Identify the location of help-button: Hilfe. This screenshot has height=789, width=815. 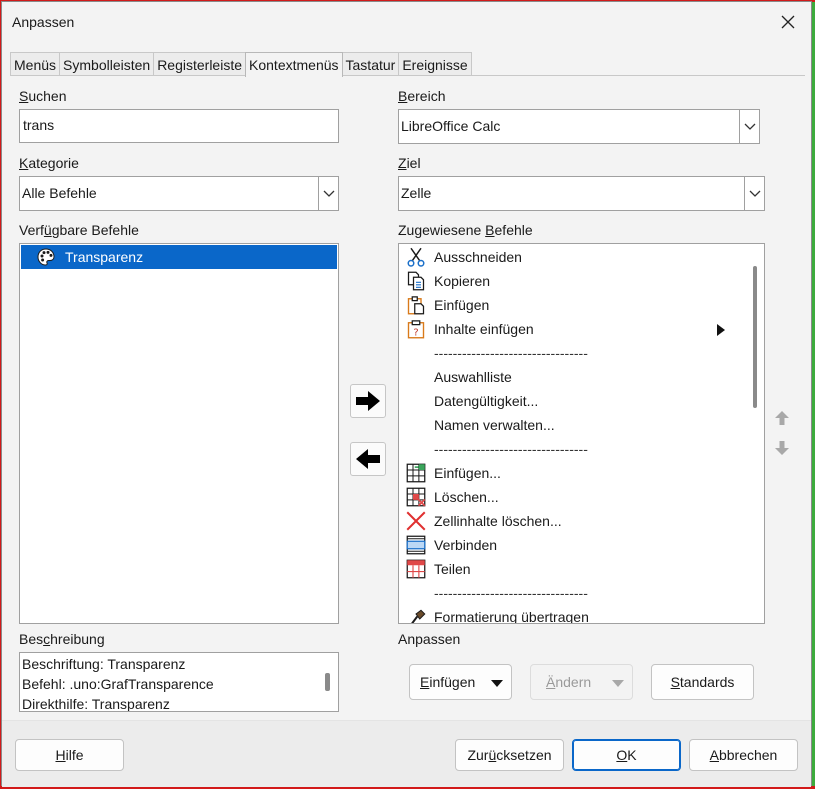
(69, 755).